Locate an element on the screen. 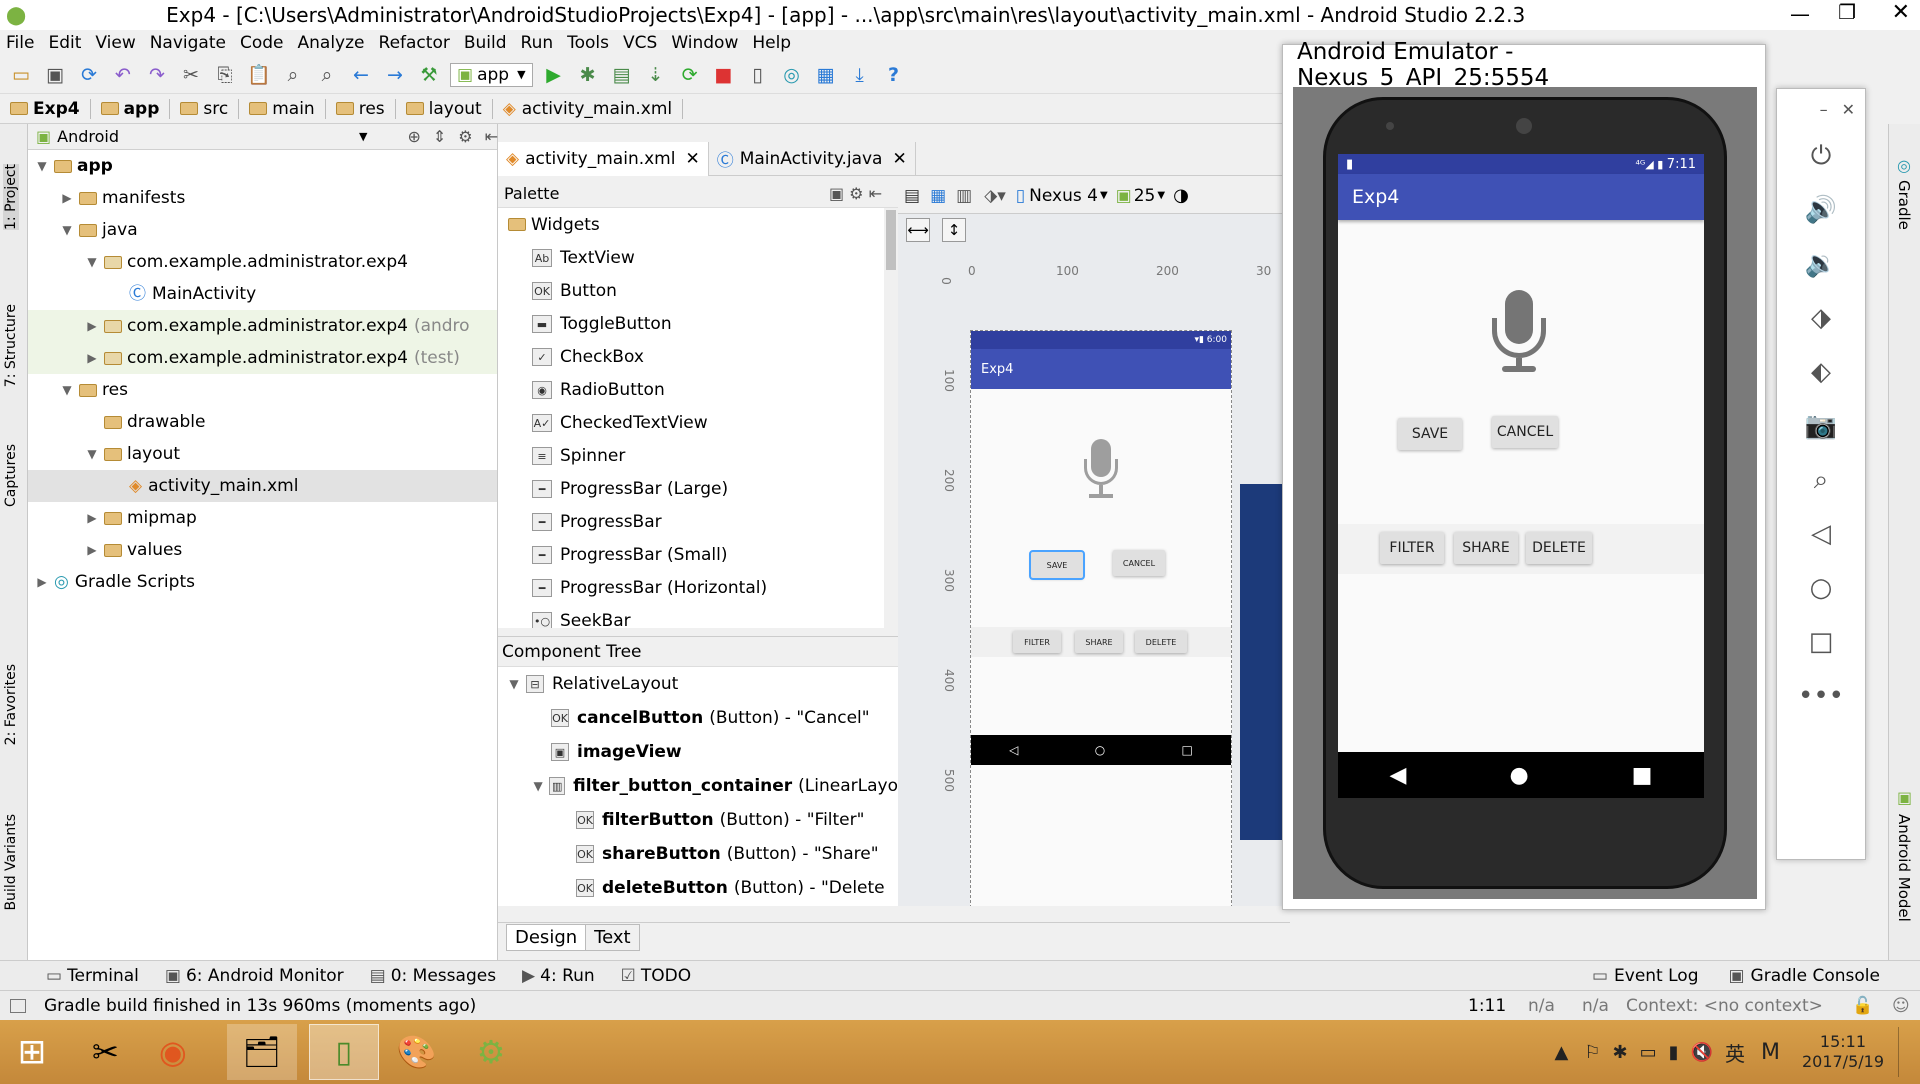 The image size is (1920, 1084). preview-cancel-button: CANCEL is located at coordinates (1139, 563).